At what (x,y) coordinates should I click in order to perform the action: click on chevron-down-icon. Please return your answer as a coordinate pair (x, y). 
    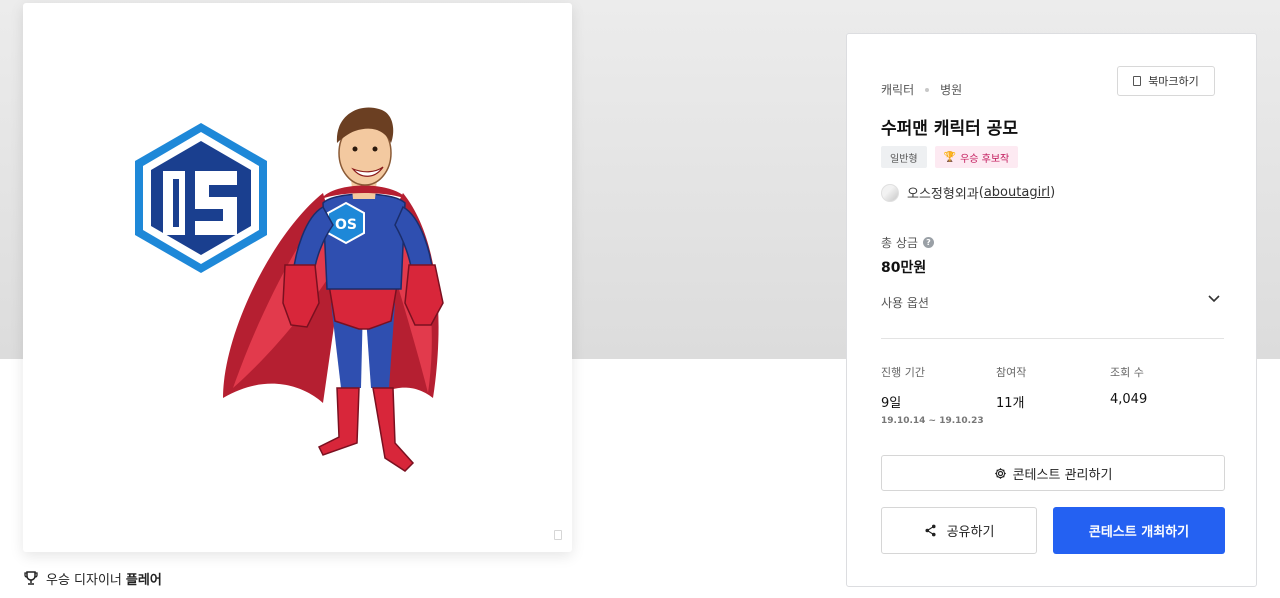
    Looking at the image, I should click on (1214, 299).